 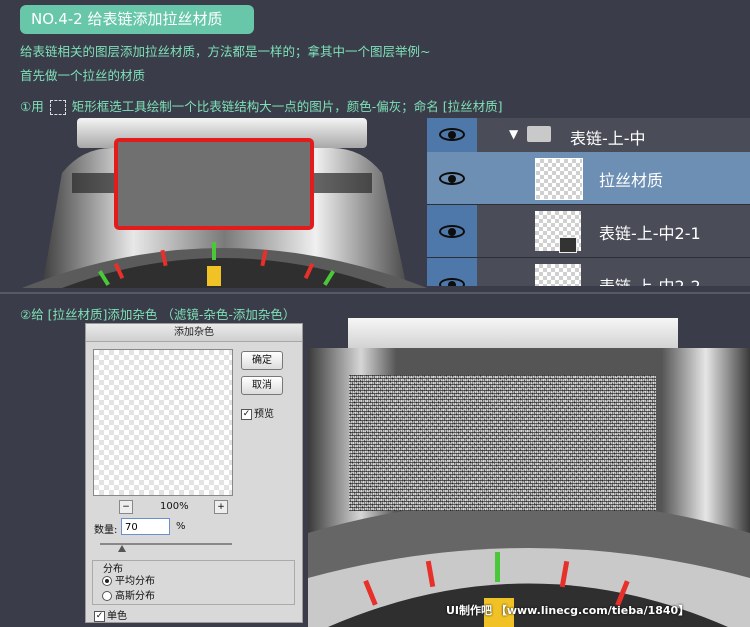 I want to click on layer-group-name: 表链-上-中, so click(x=608, y=138).